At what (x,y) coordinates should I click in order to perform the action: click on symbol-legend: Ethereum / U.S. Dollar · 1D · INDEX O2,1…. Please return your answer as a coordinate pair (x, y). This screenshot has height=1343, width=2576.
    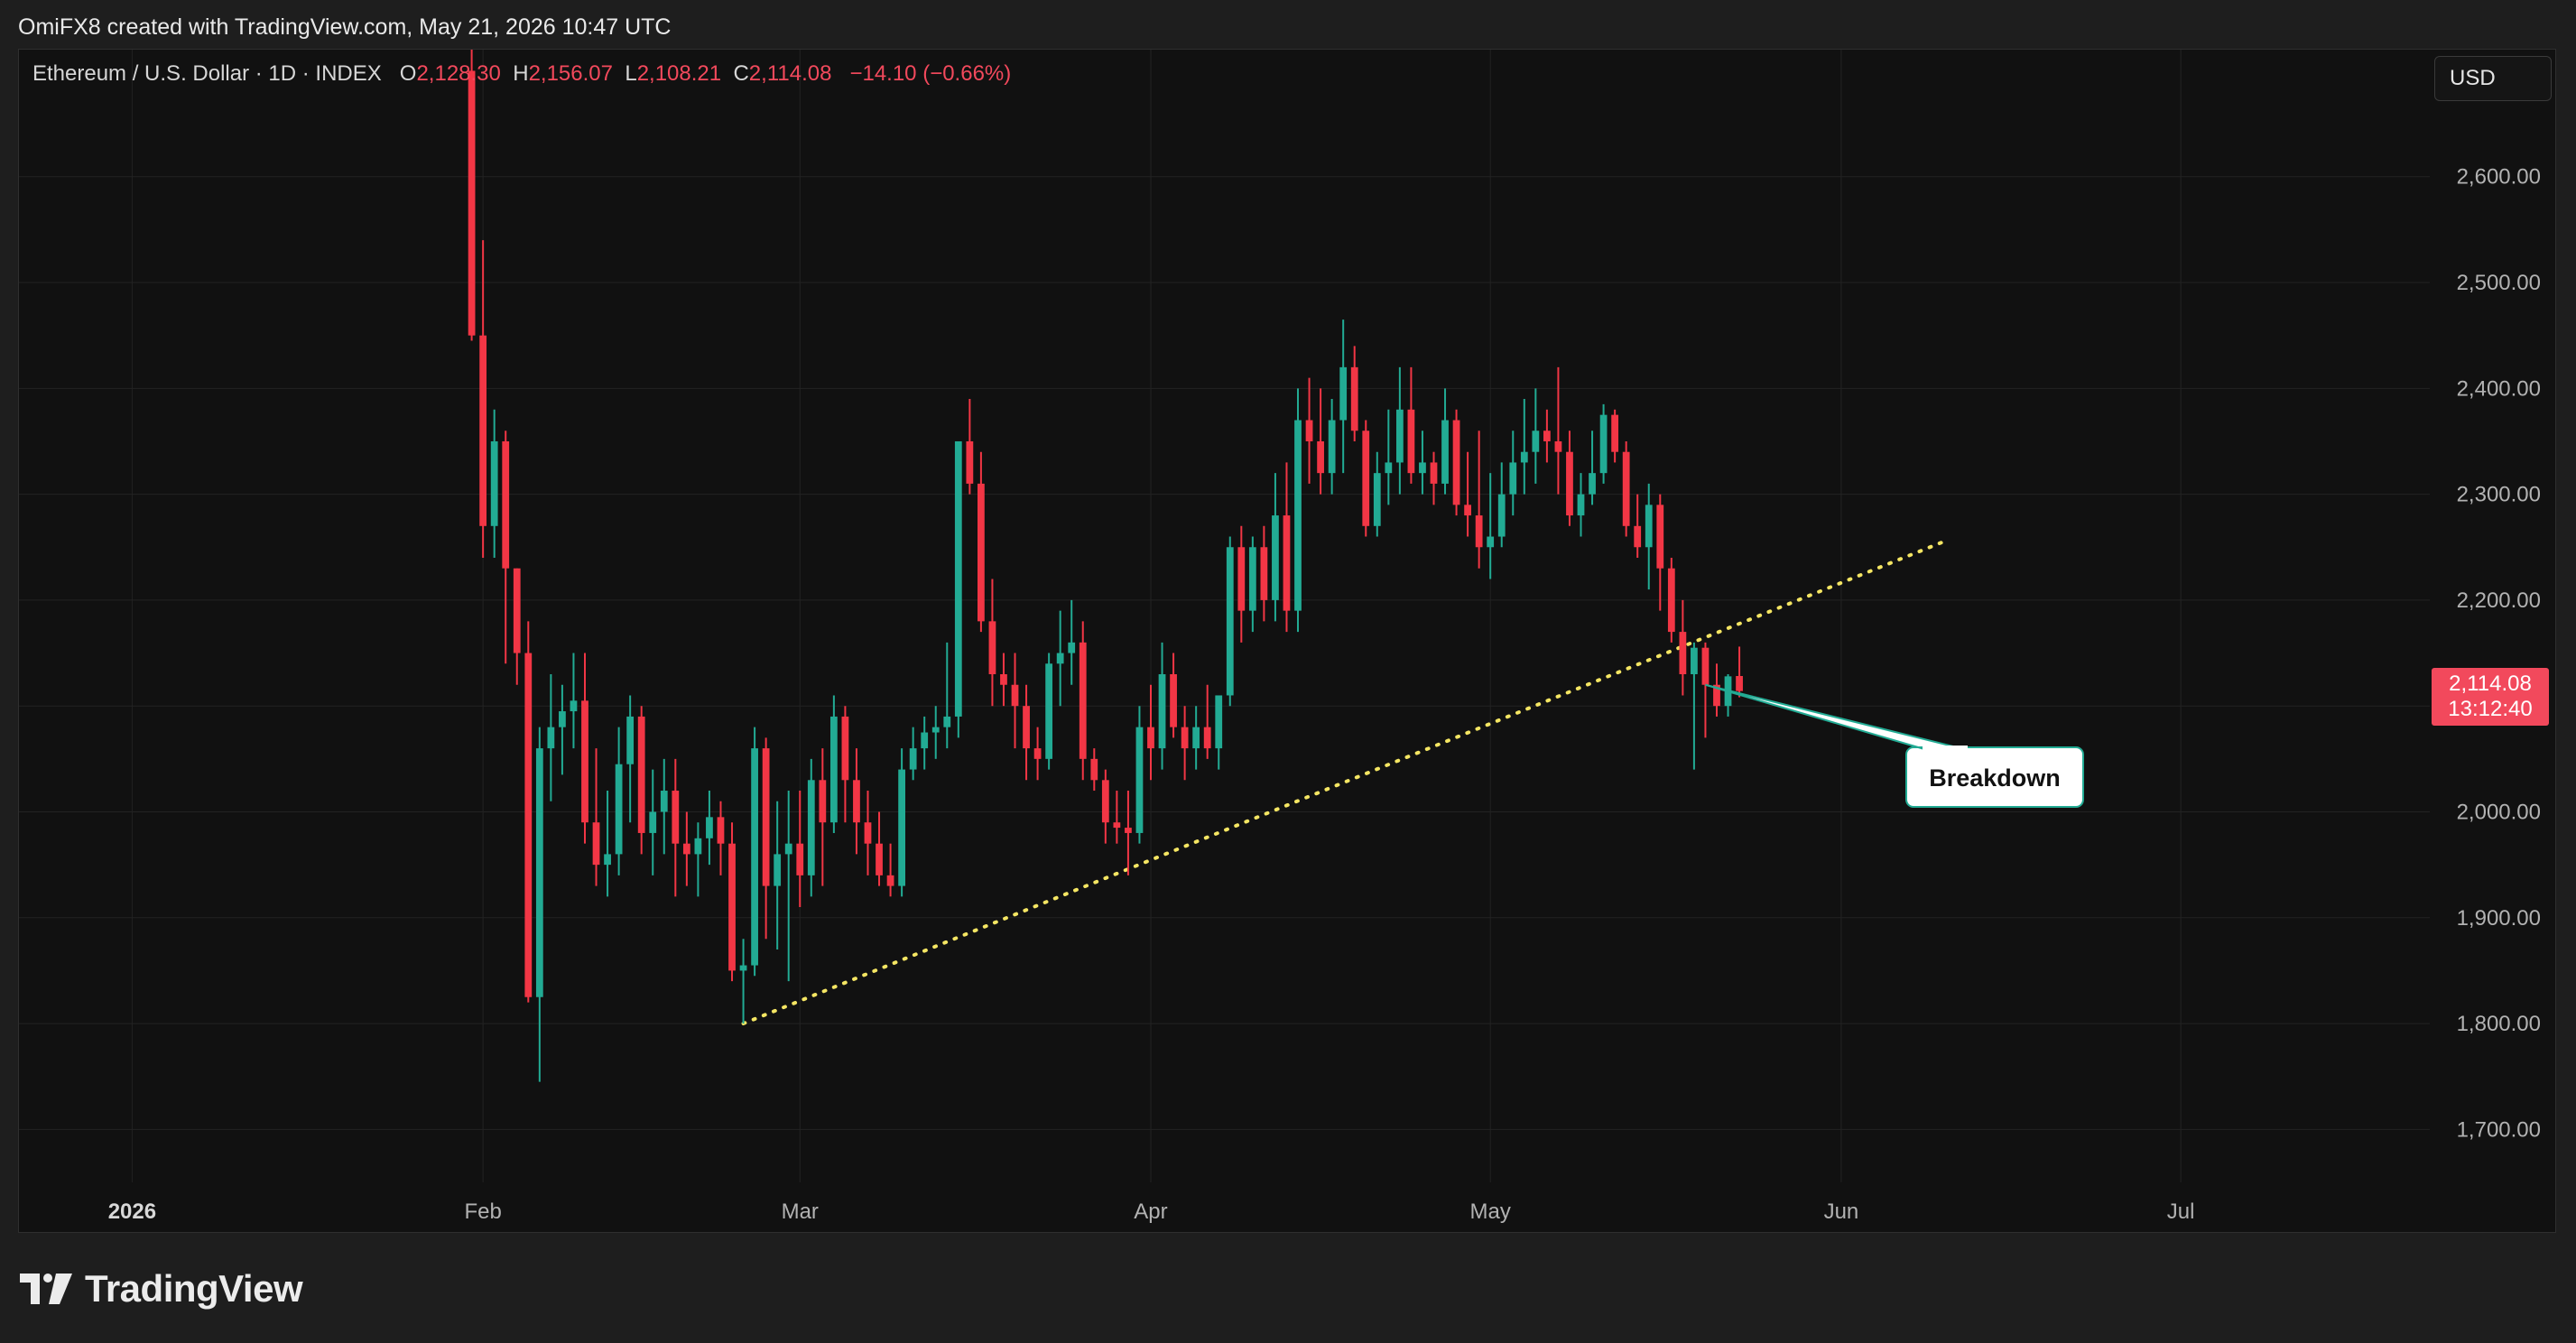
    Looking at the image, I should click on (521, 74).